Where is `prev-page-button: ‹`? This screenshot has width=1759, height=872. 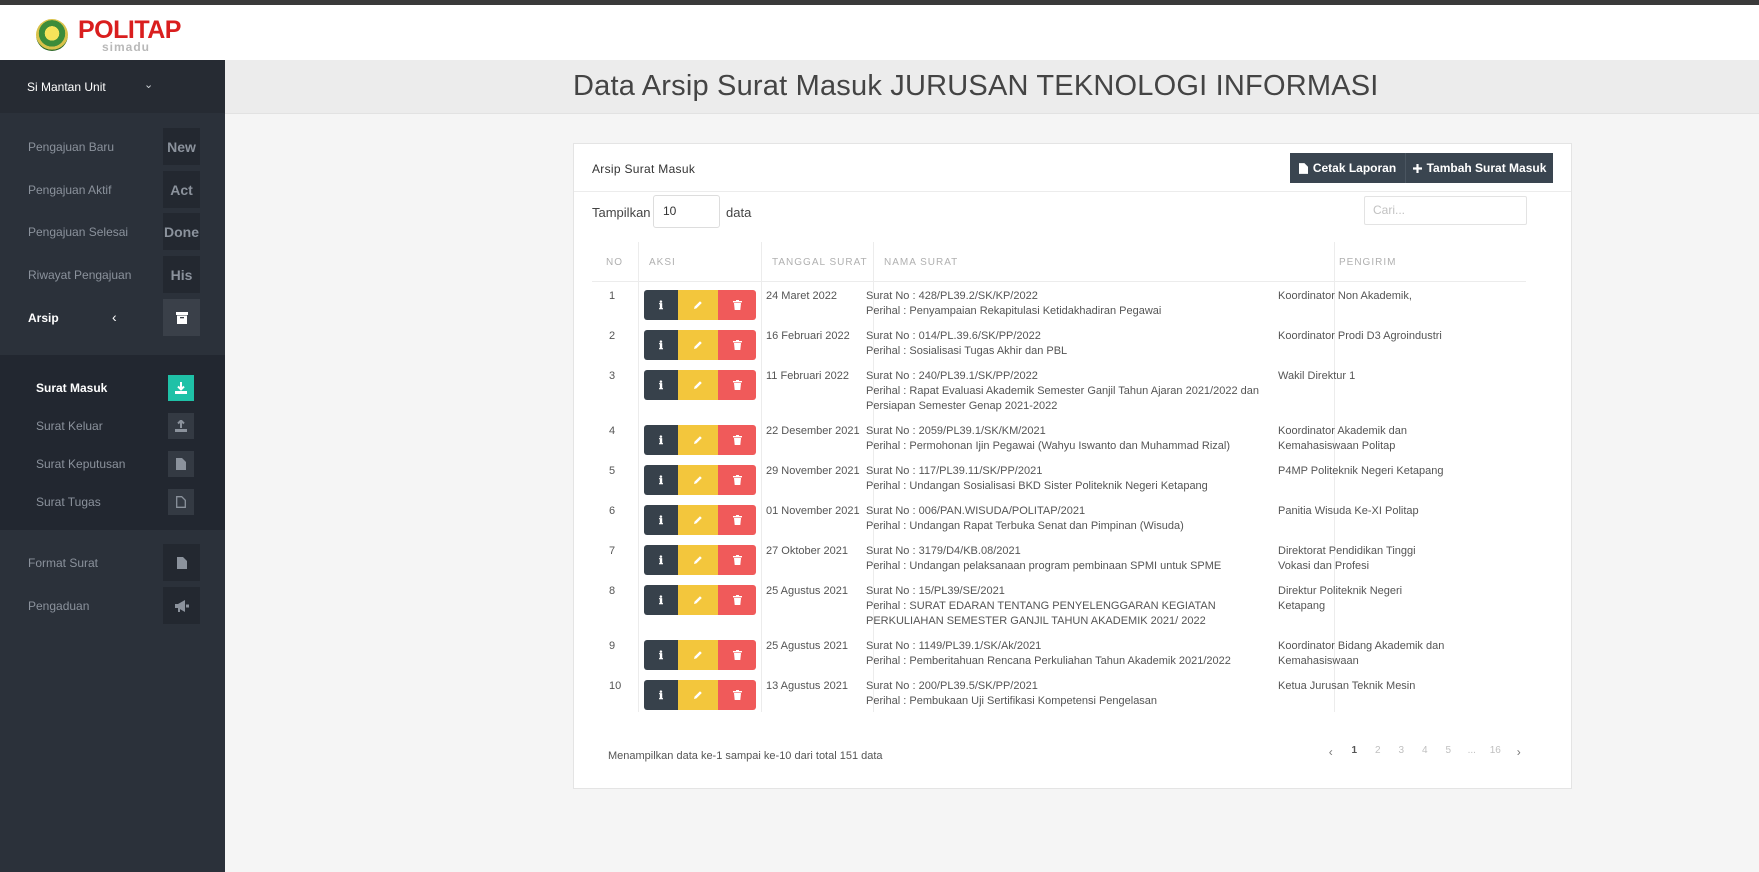 prev-page-button: ‹ is located at coordinates (1331, 752).